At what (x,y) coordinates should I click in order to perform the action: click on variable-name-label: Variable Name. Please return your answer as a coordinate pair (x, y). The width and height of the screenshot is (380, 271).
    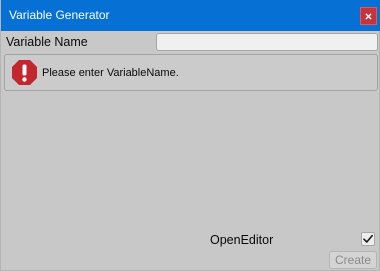
    Looking at the image, I should click on (47, 42).